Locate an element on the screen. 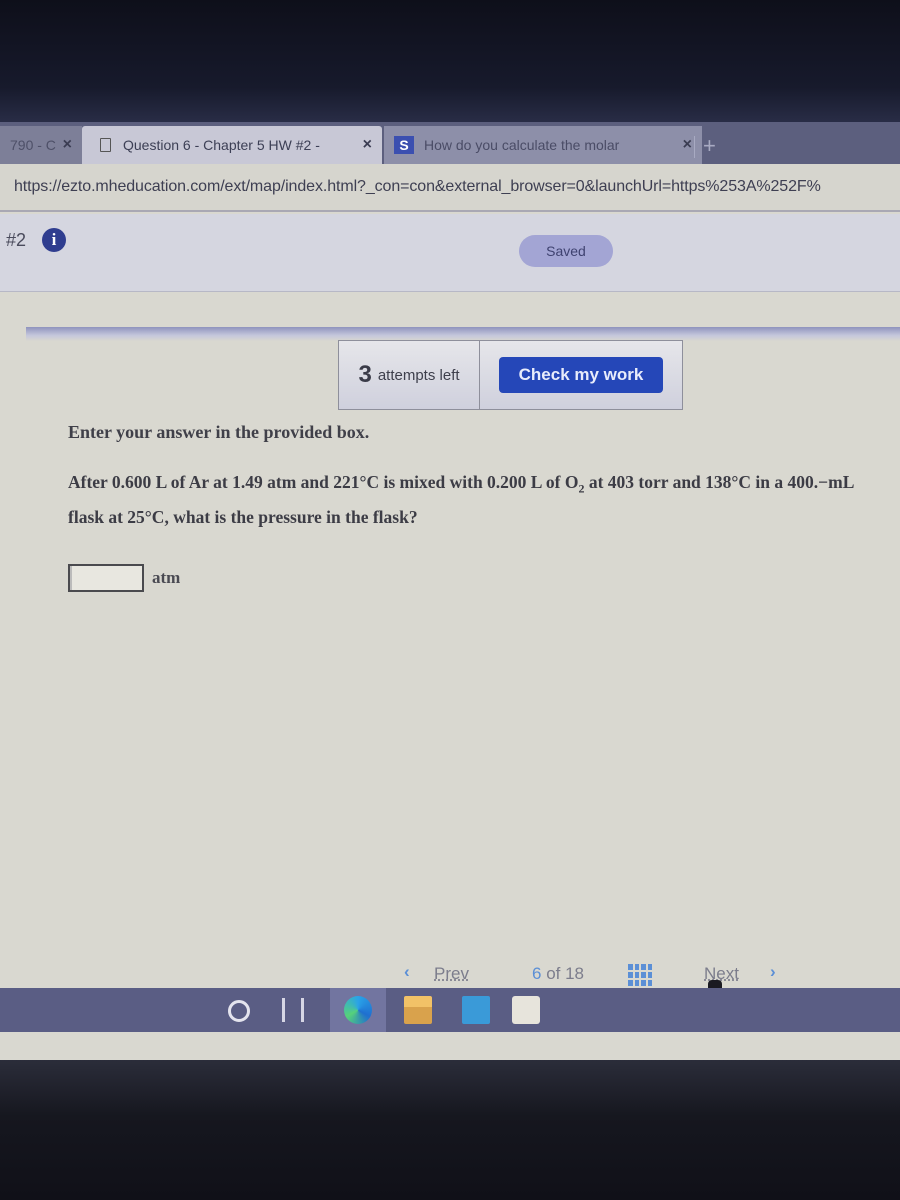 Image resolution: width=900 pixels, height=1200 pixels. tab-previous: 790 - C × is located at coordinates (41, 145).